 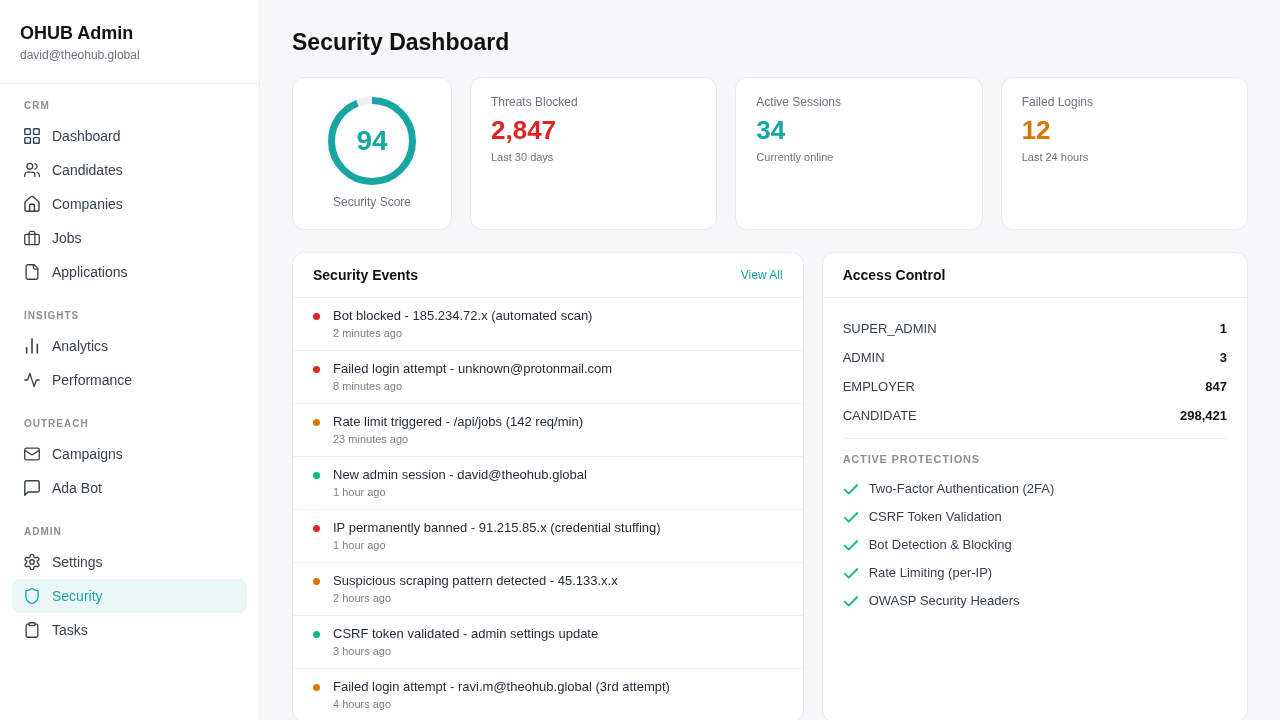 I want to click on grid-icon, so click(x=32, y=136).